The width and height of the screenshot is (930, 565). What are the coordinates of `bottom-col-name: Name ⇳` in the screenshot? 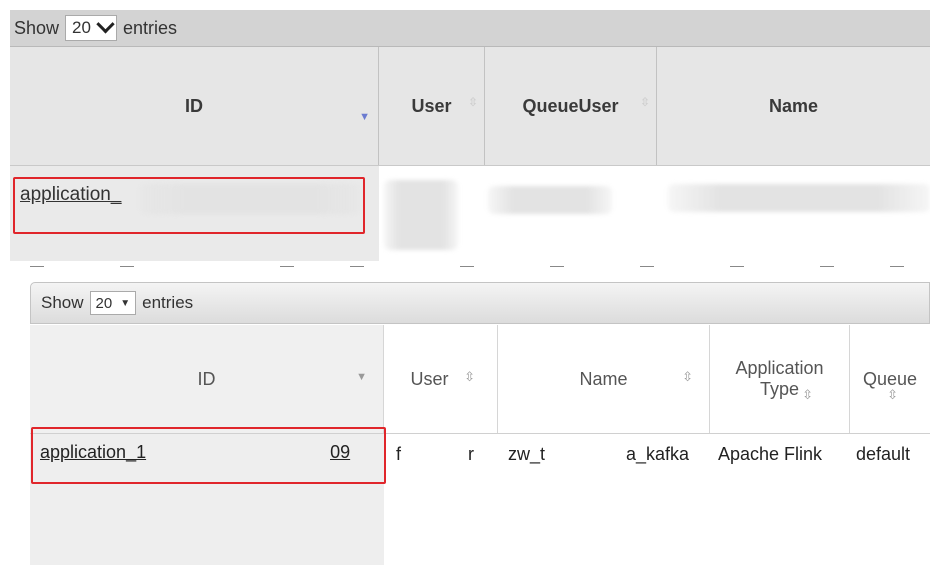 It's located at (604, 379).